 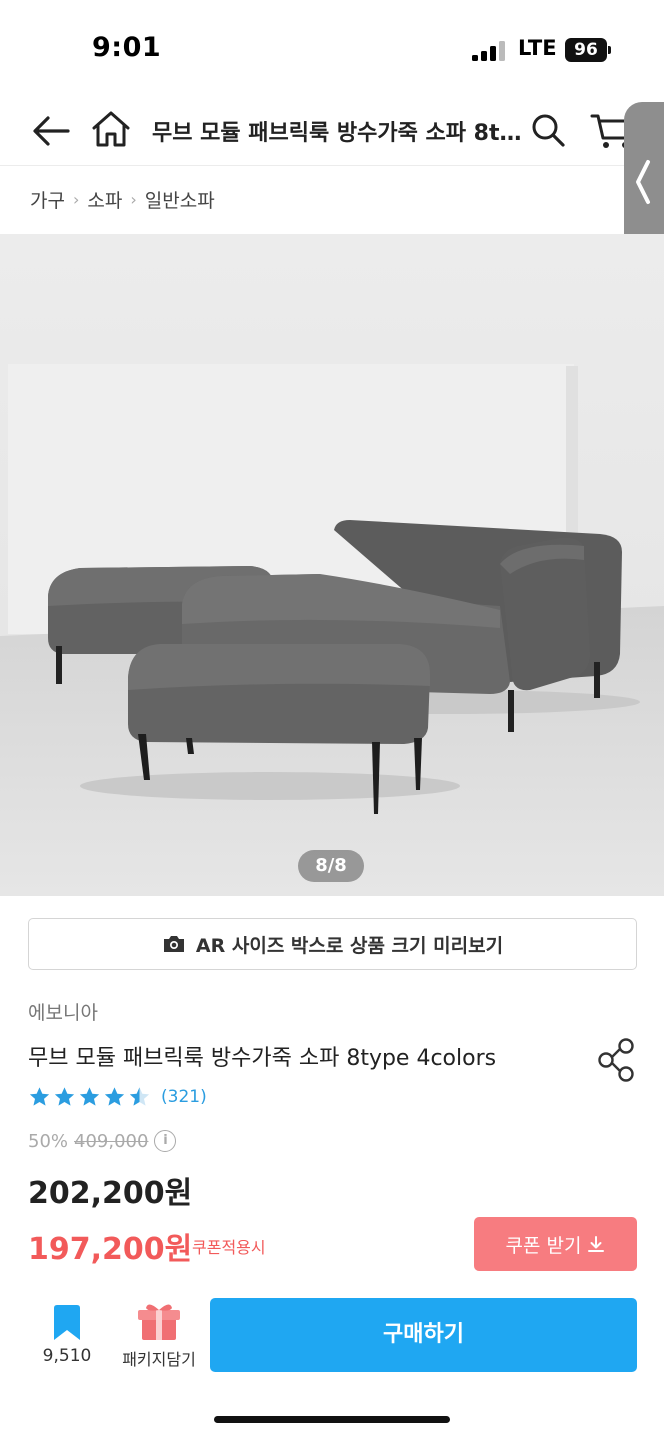 I want to click on discount-line: 50% 409,000 i, so click(x=102, y=1141).